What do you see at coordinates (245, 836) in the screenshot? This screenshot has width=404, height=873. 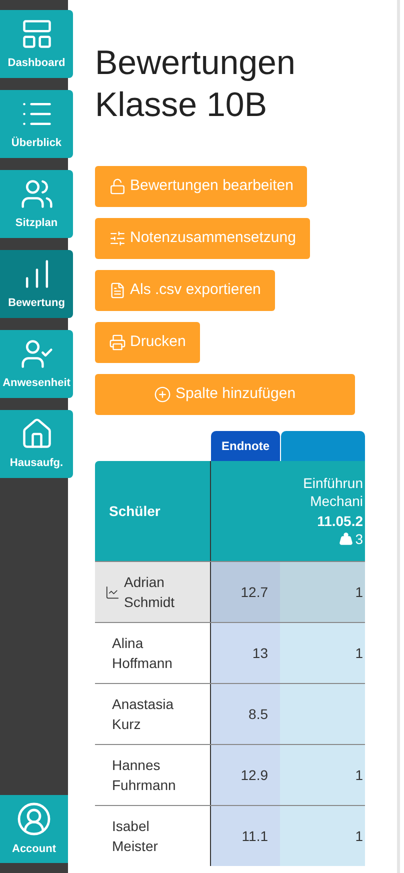 I see `grade-cell: 11.1` at bounding box center [245, 836].